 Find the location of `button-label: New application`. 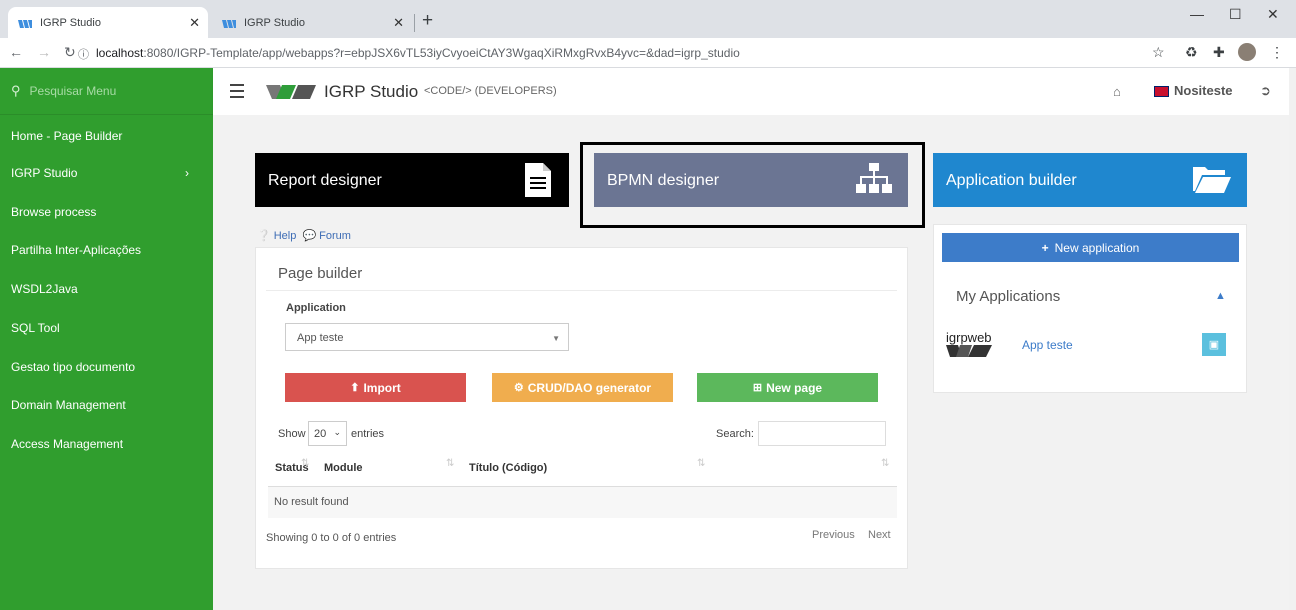

button-label: New application is located at coordinates (1097, 247).